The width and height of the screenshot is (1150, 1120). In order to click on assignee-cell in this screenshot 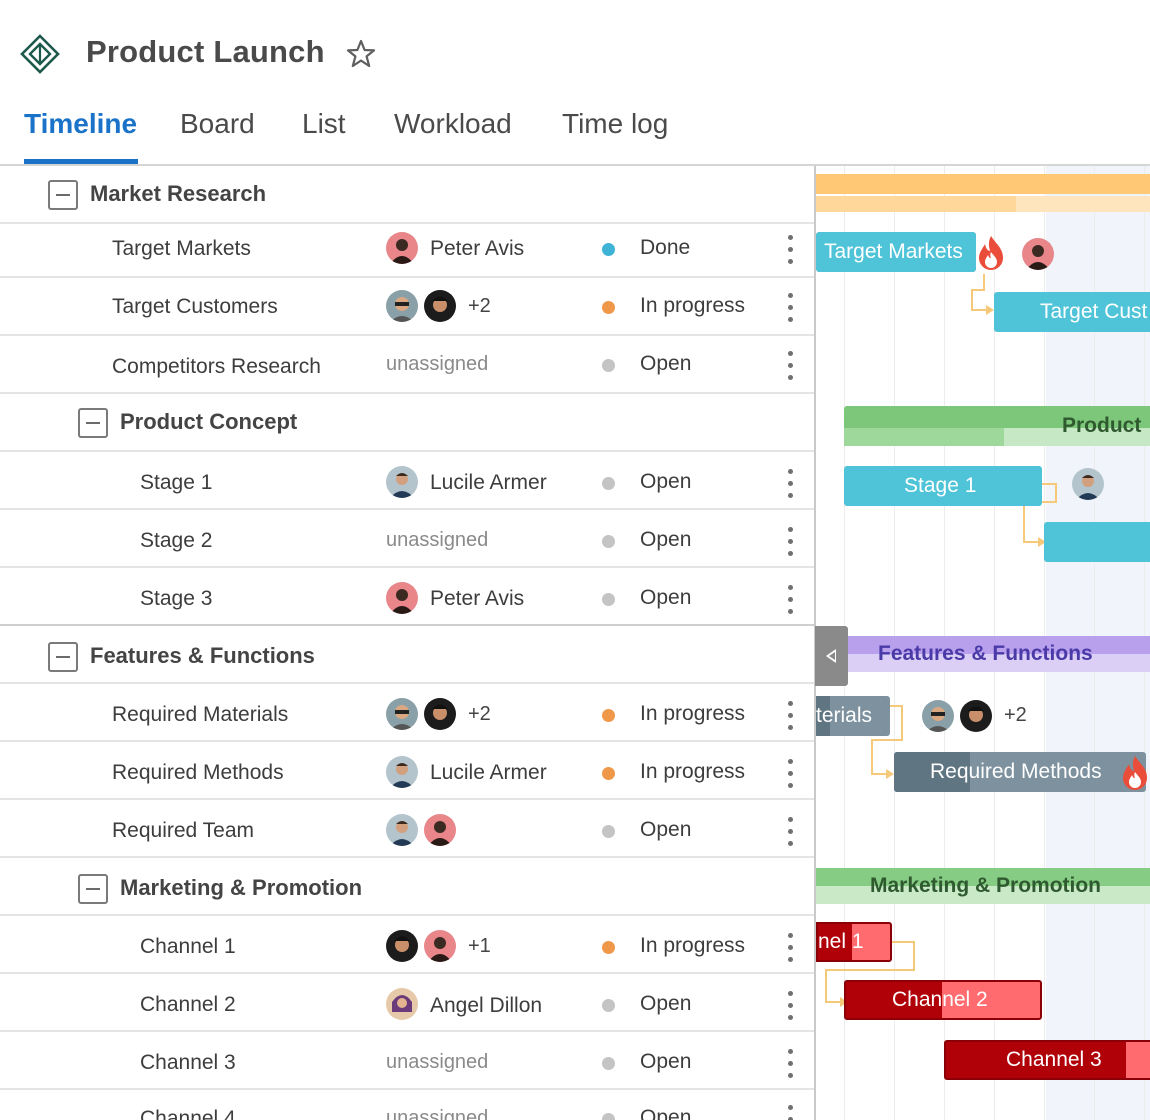, I will do `click(481, 829)`.